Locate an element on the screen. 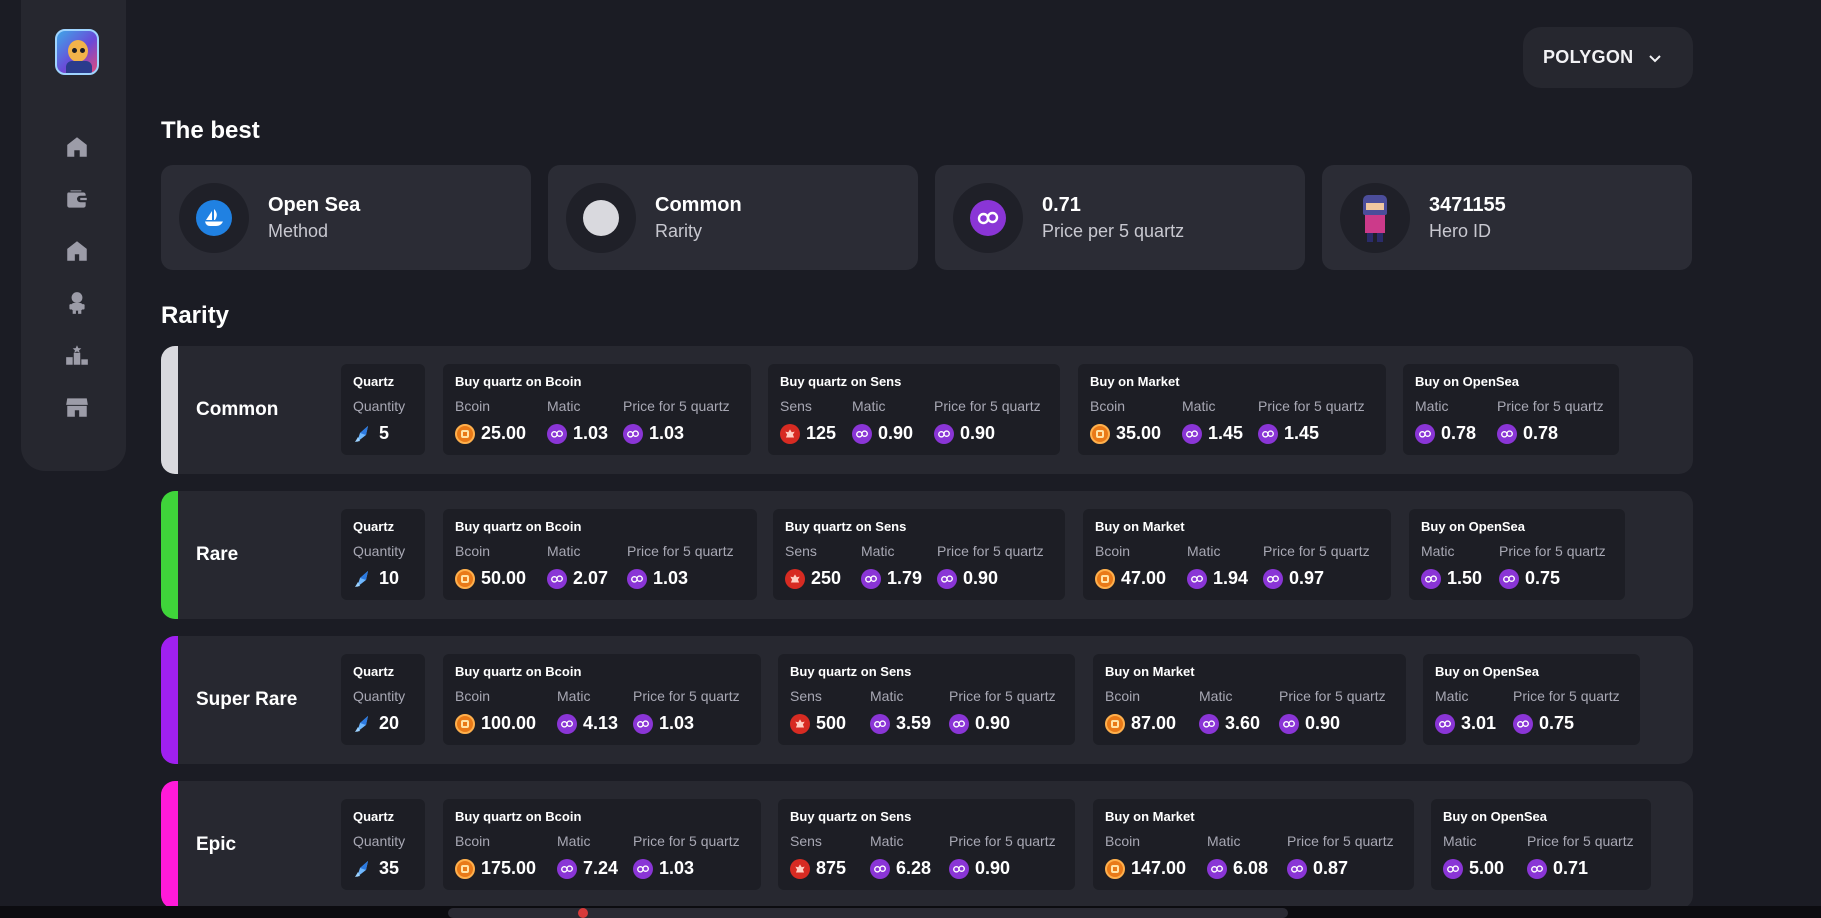 The height and width of the screenshot is (918, 1821). bcoin-value: 35.00 is located at coordinates (1139, 433).